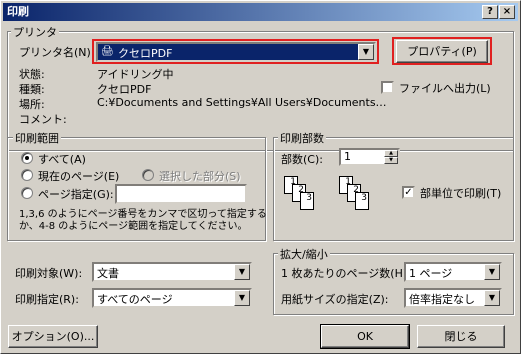  What do you see at coordinates (347, 156) in the screenshot?
I see `copies-count-value: 1` at bounding box center [347, 156].